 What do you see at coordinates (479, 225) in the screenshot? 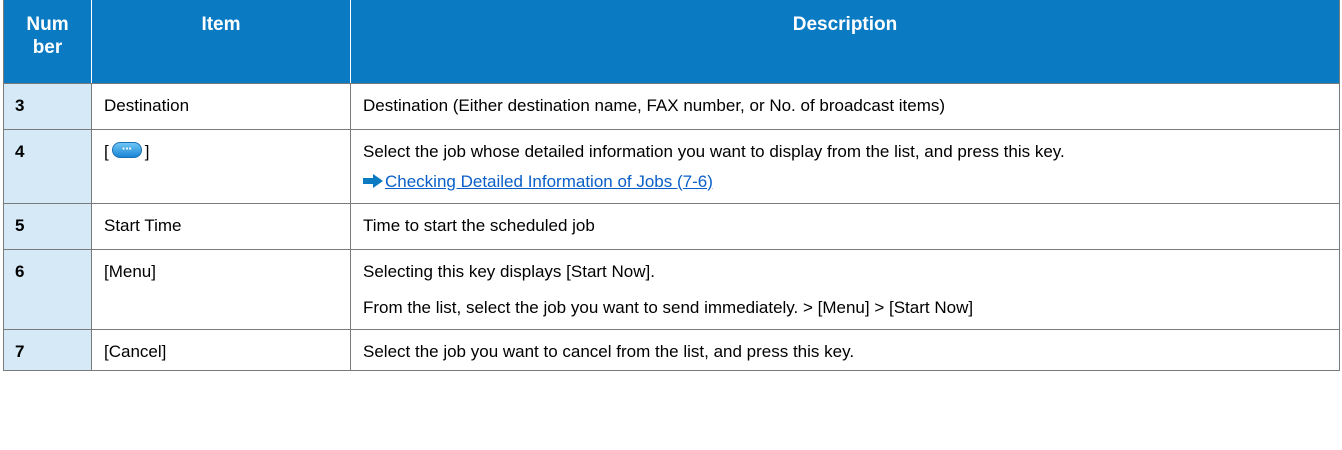
I see `description-text: Time to start the scheduled job` at bounding box center [479, 225].